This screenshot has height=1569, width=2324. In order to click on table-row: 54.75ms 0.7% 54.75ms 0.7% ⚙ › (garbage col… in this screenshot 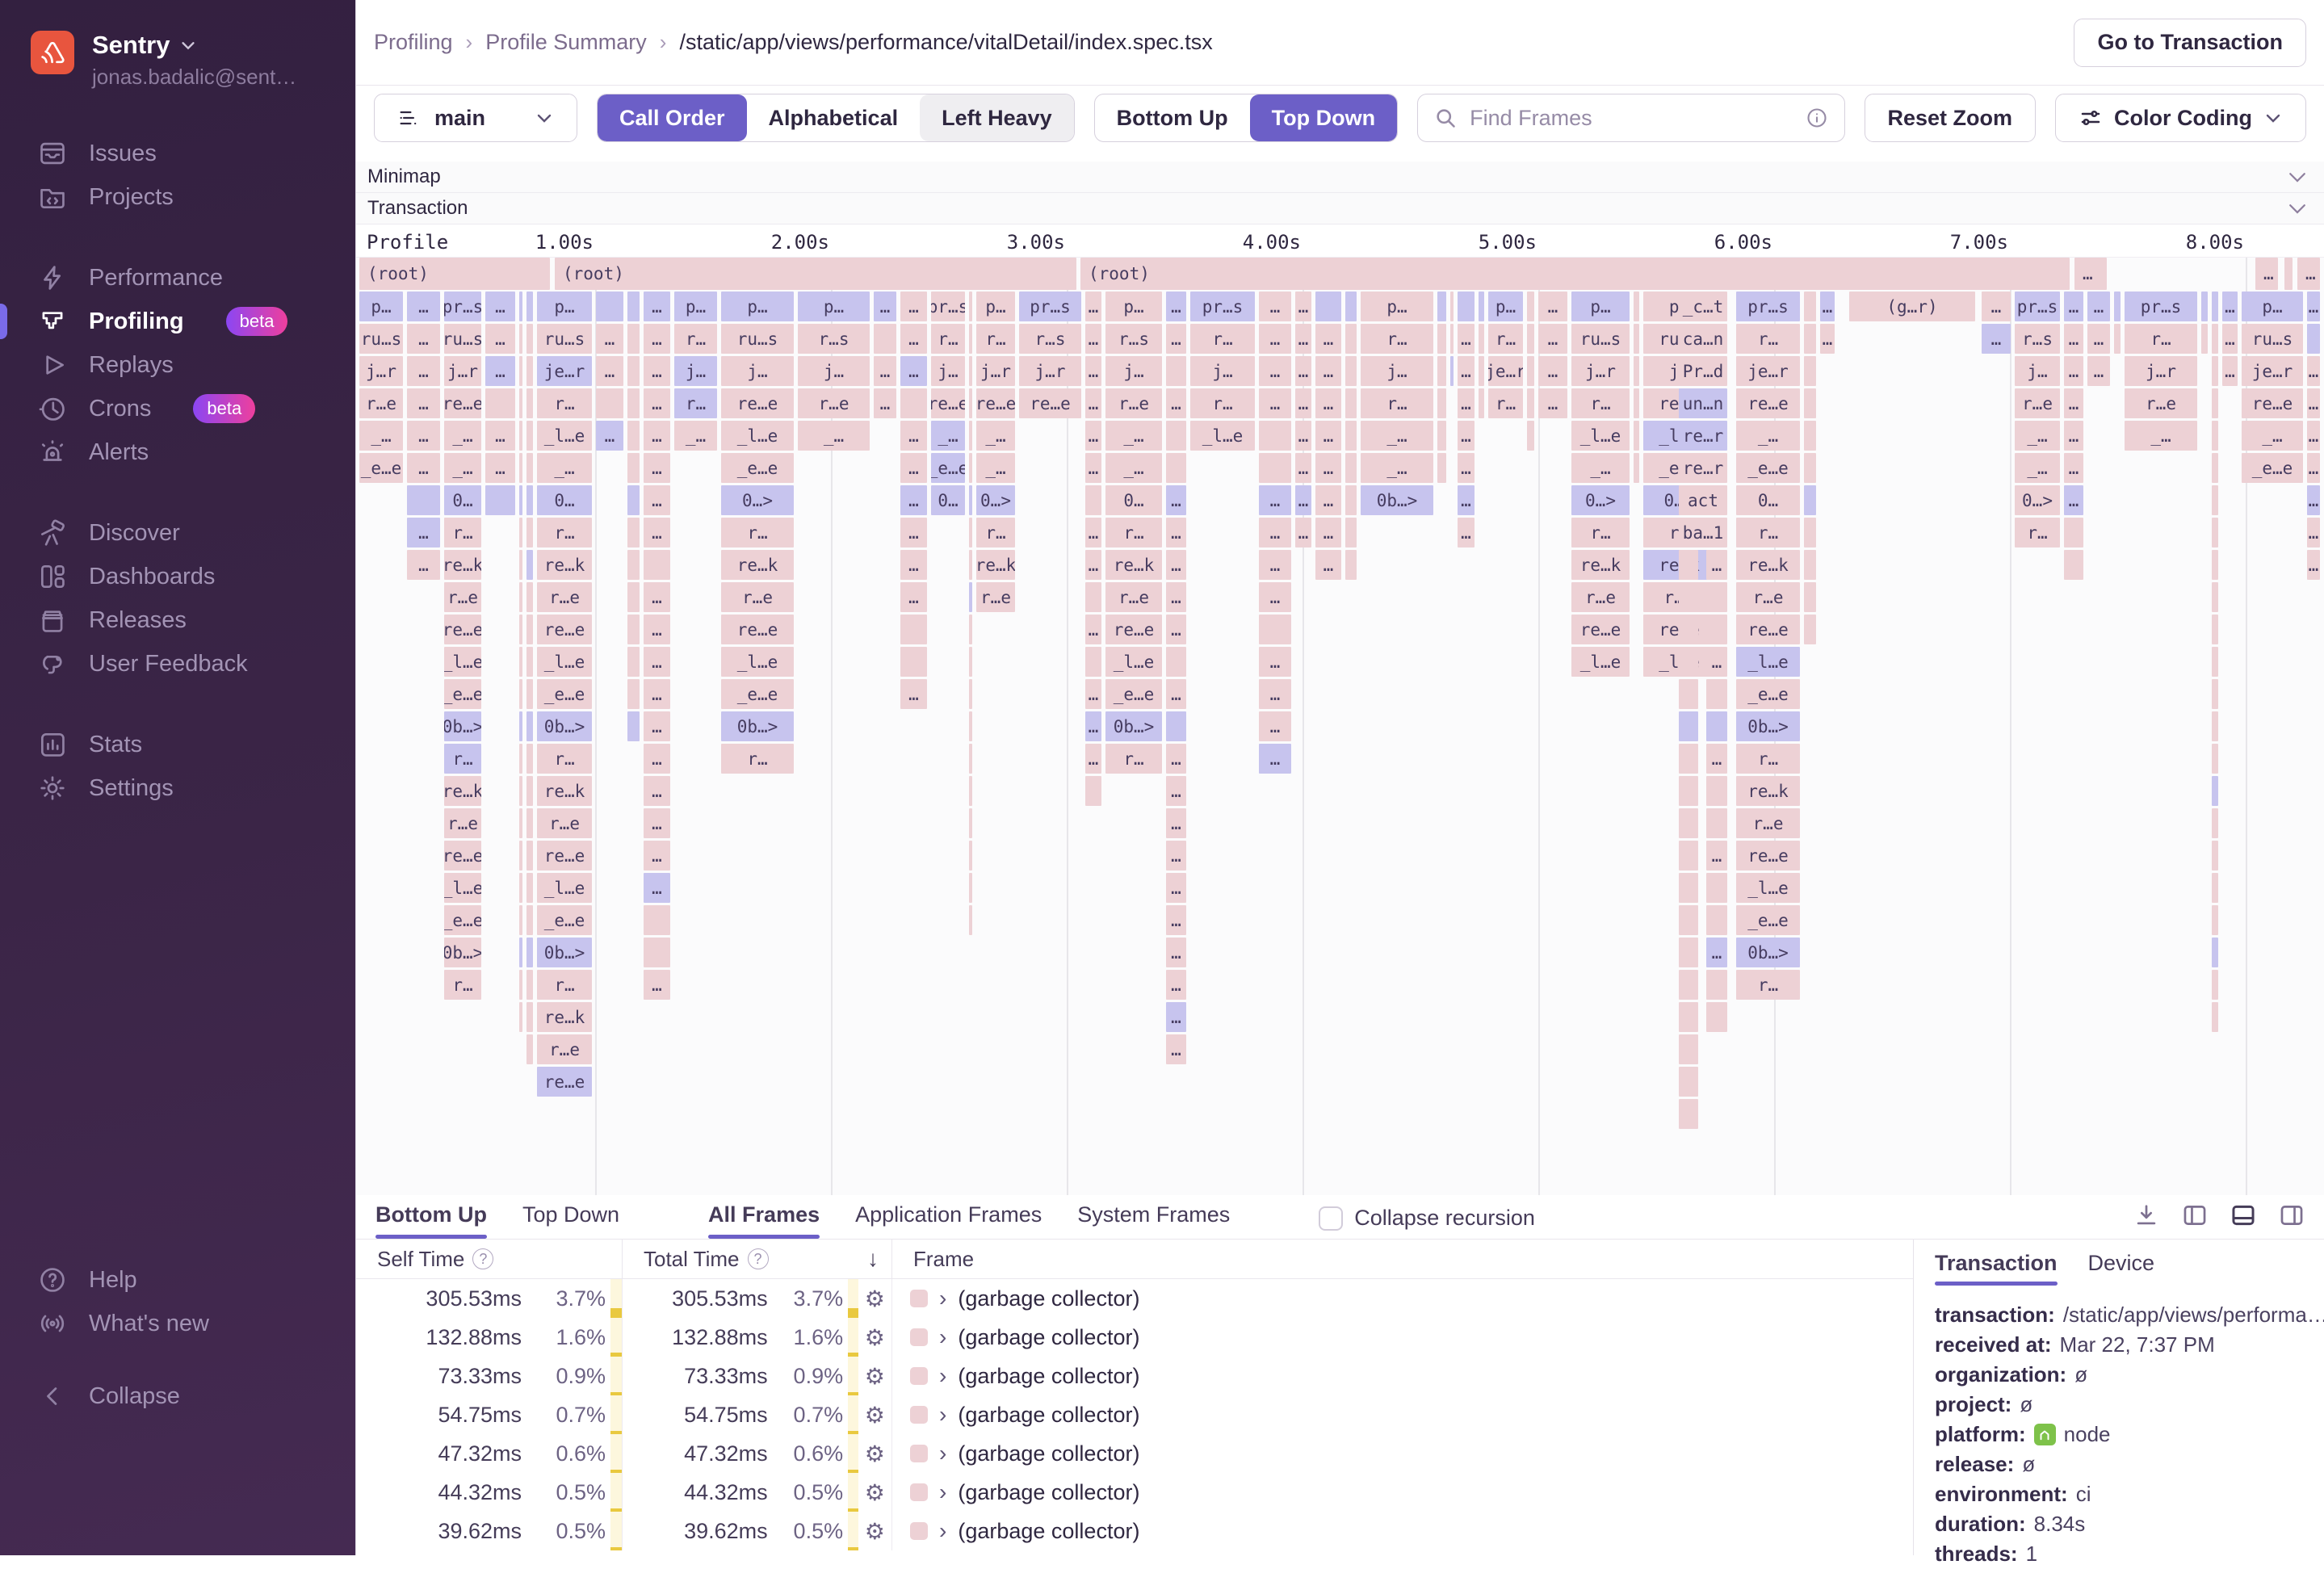, I will do `click(1134, 1415)`.